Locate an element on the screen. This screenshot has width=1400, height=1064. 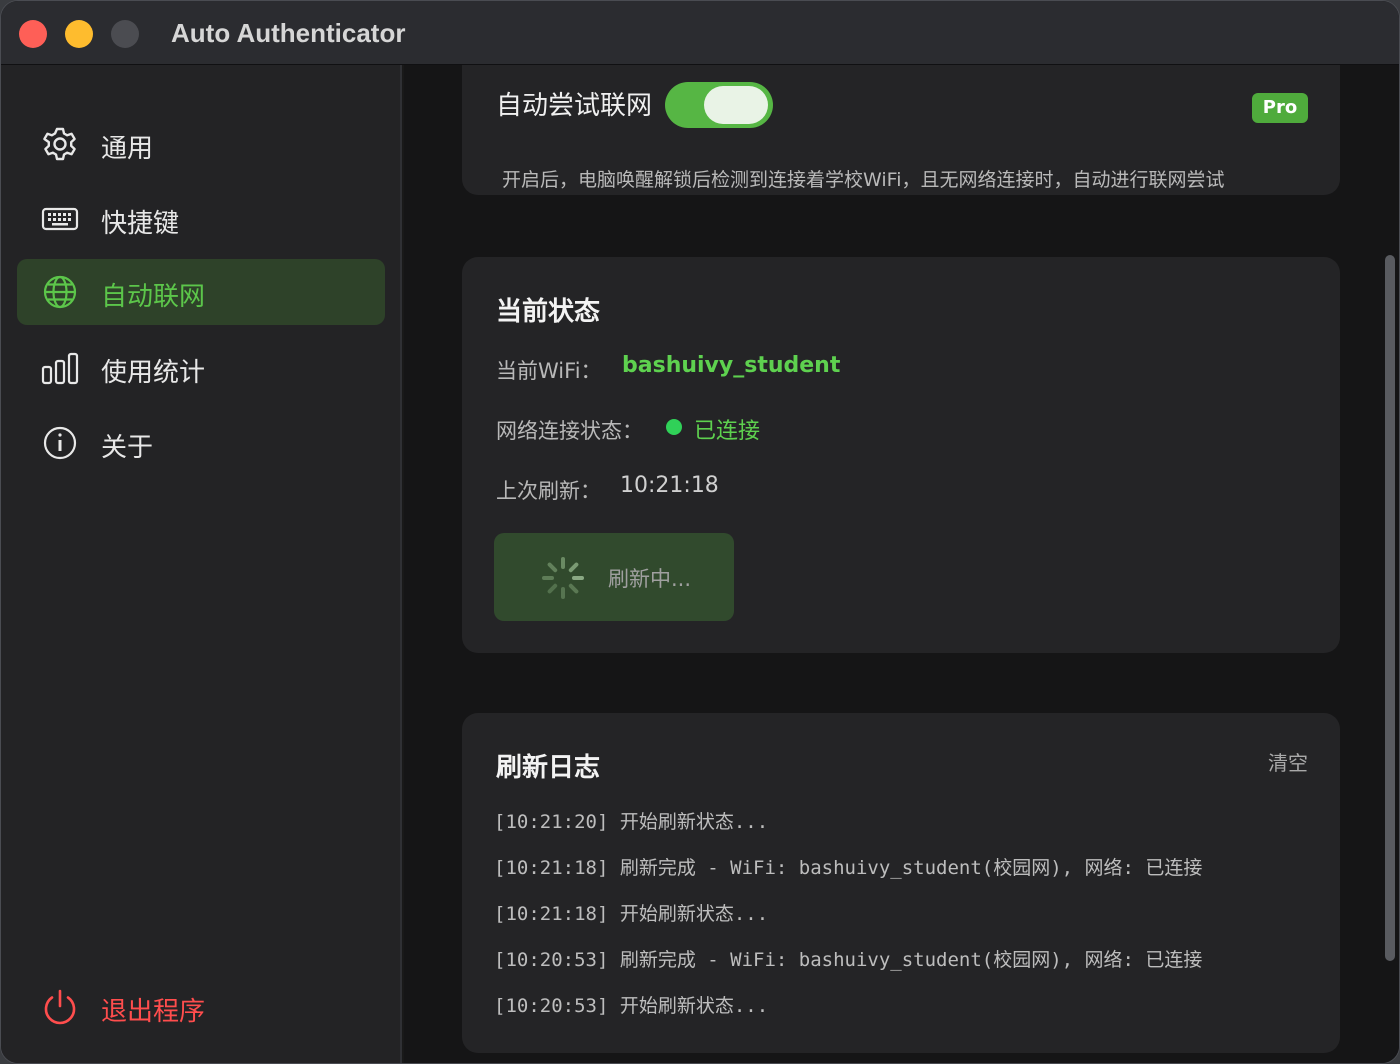
scrollbar-thumb is located at coordinates (1390, 608).